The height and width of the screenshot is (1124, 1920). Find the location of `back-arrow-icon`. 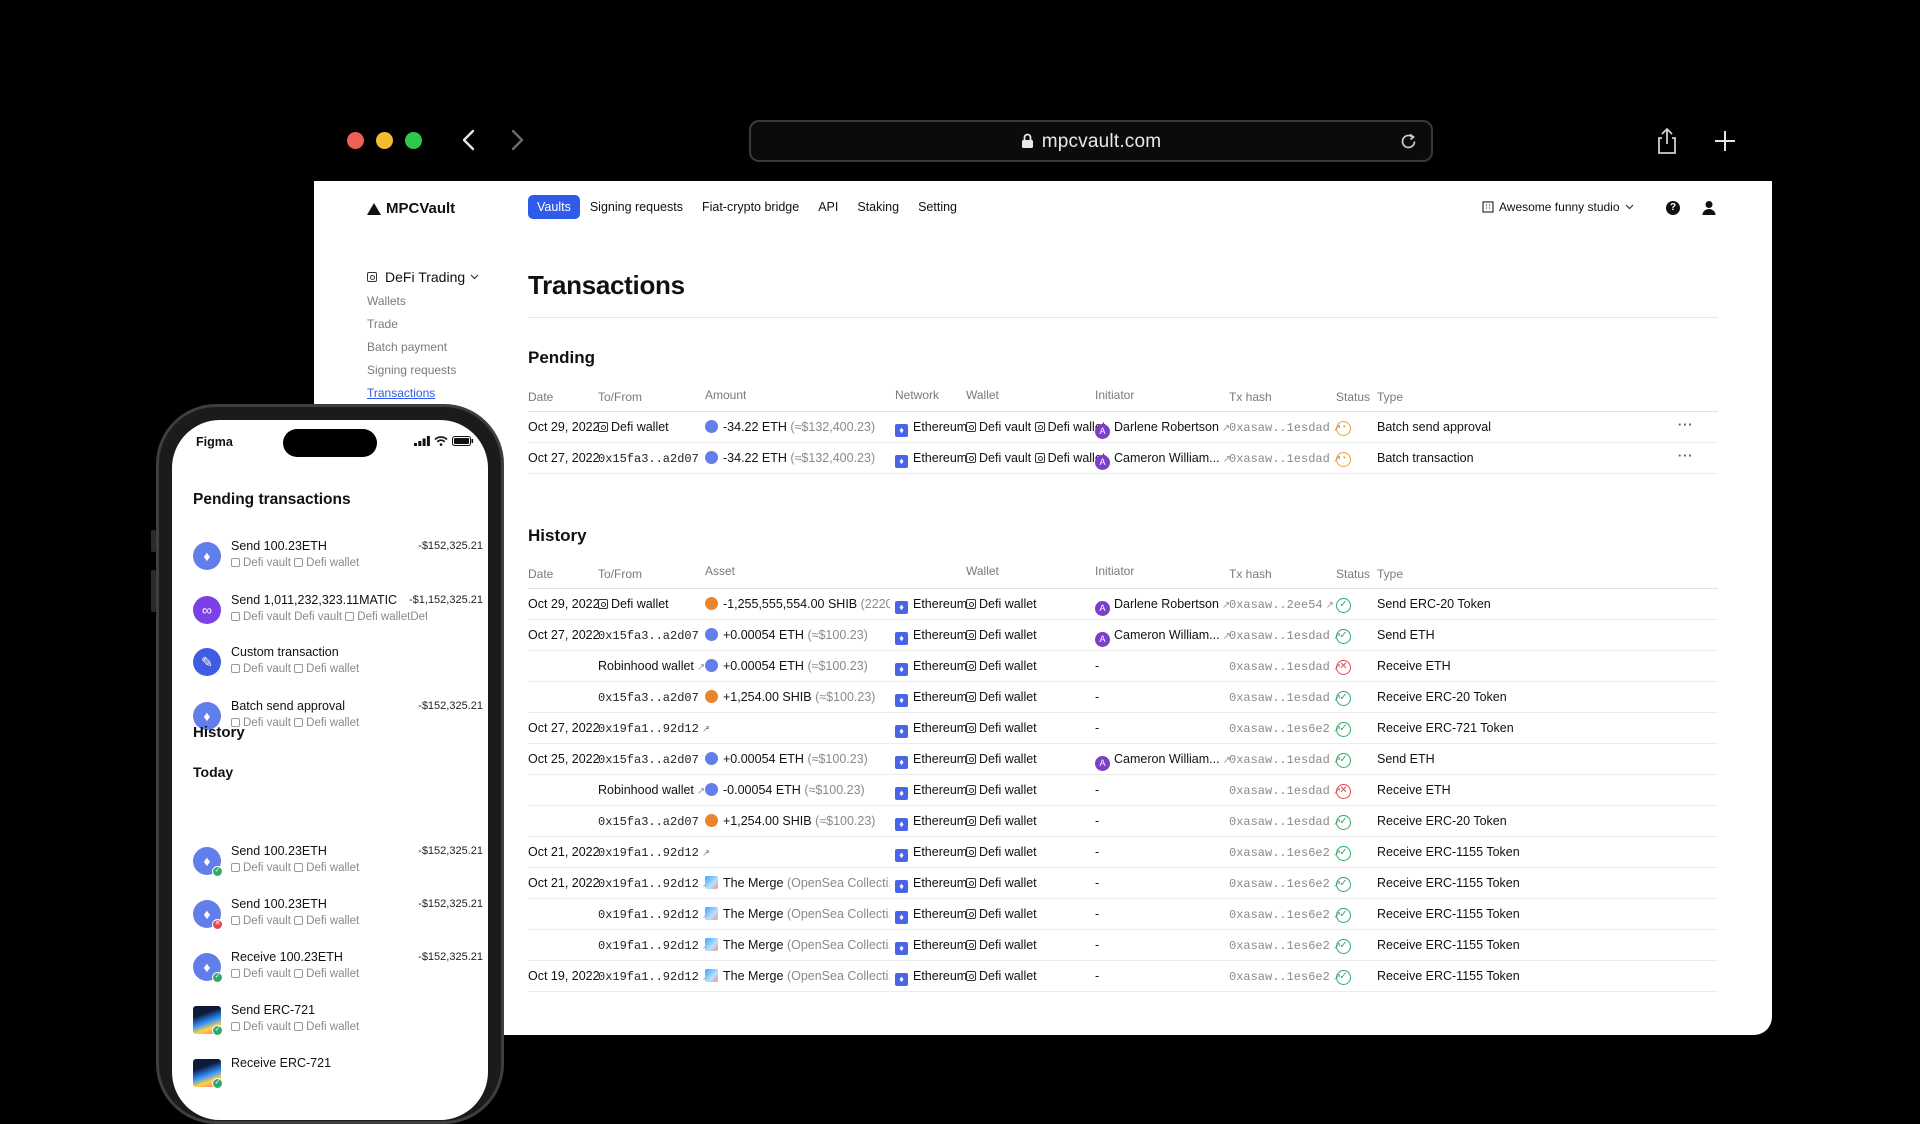

back-arrow-icon is located at coordinates (470, 140).